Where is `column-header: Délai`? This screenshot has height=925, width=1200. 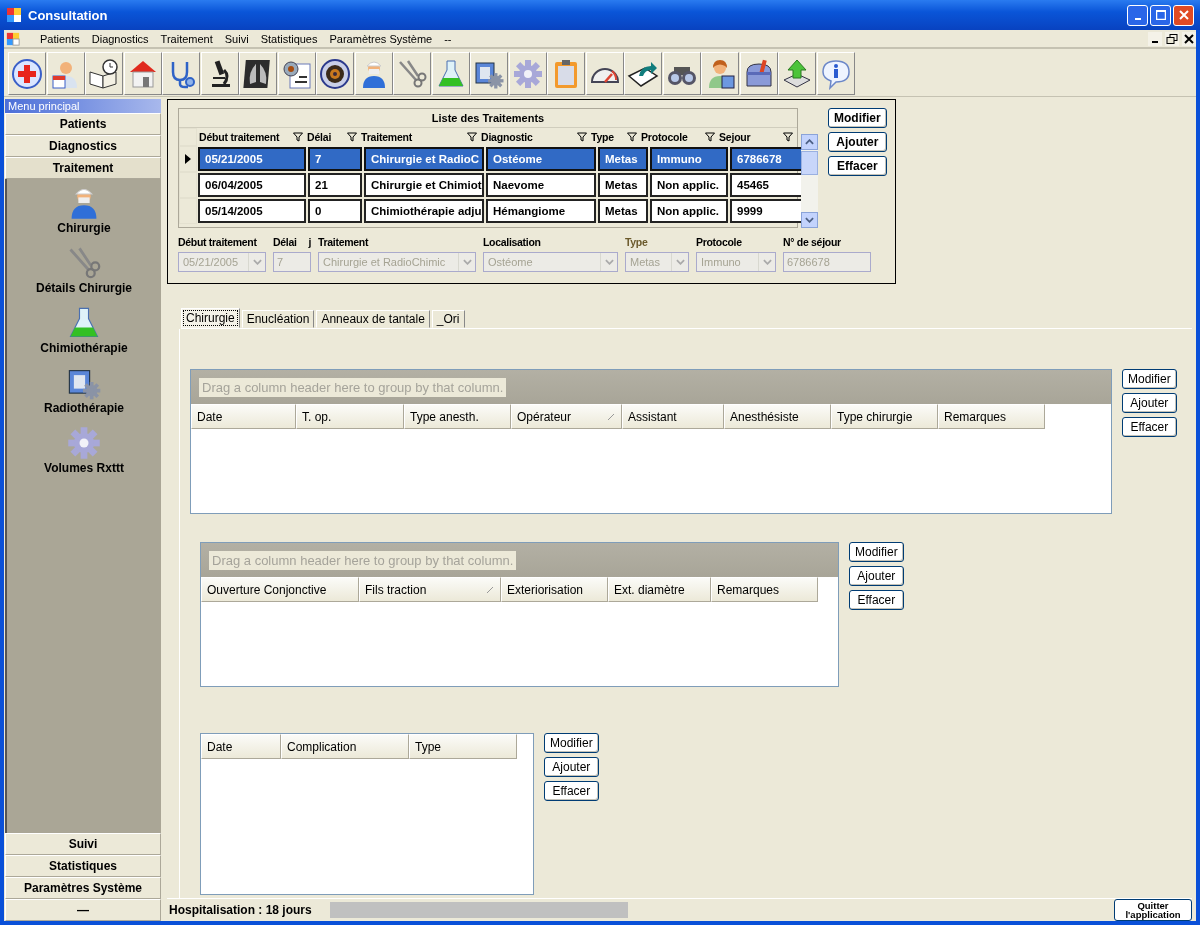 column-header: Délai is located at coordinates (332, 137).